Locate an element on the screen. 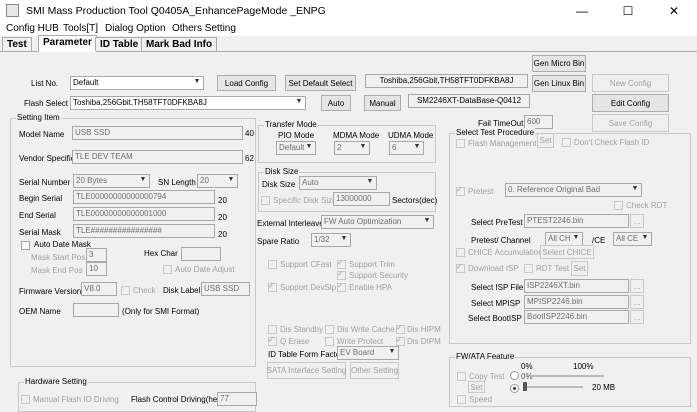 This screenshot has width=697, height=412. external-interleave-select: FW Auto Optimization ▼ is located at coordinates (377, 222).